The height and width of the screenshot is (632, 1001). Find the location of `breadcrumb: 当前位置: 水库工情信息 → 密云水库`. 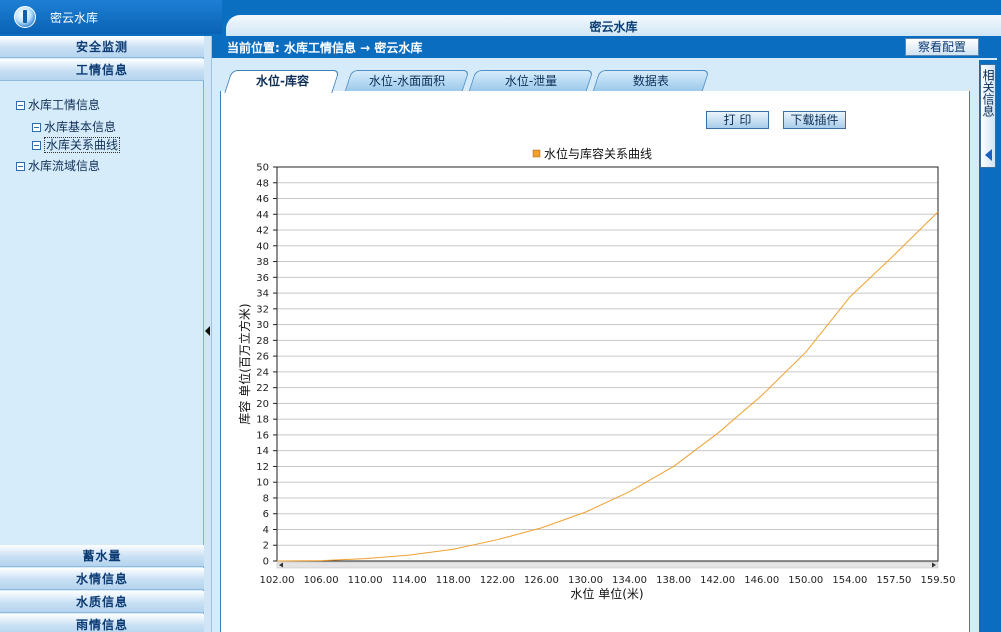

breadcrumb: 当前位置: 水库工情信息 → 密云水库 is located at coordinates (325, 48).